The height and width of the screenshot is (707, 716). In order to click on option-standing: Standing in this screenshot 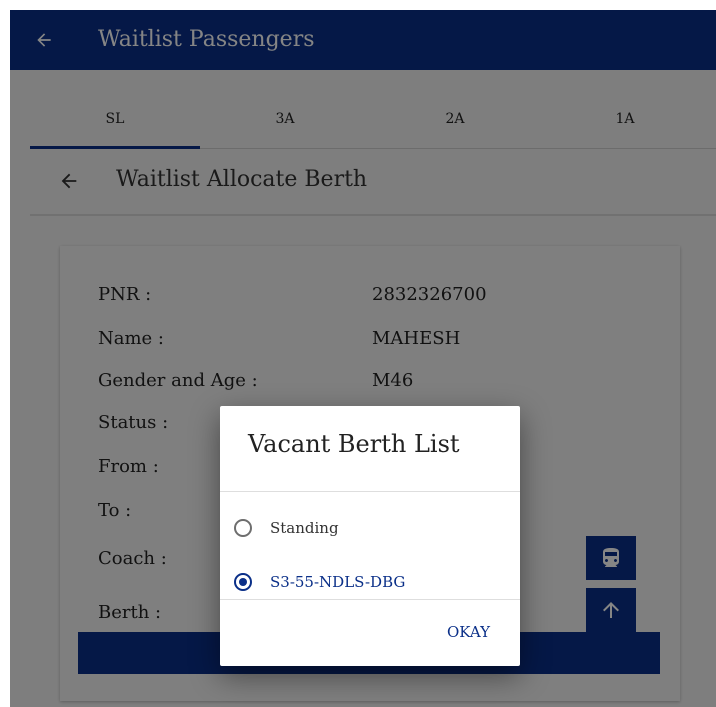, I will do `click(369, 528)`.